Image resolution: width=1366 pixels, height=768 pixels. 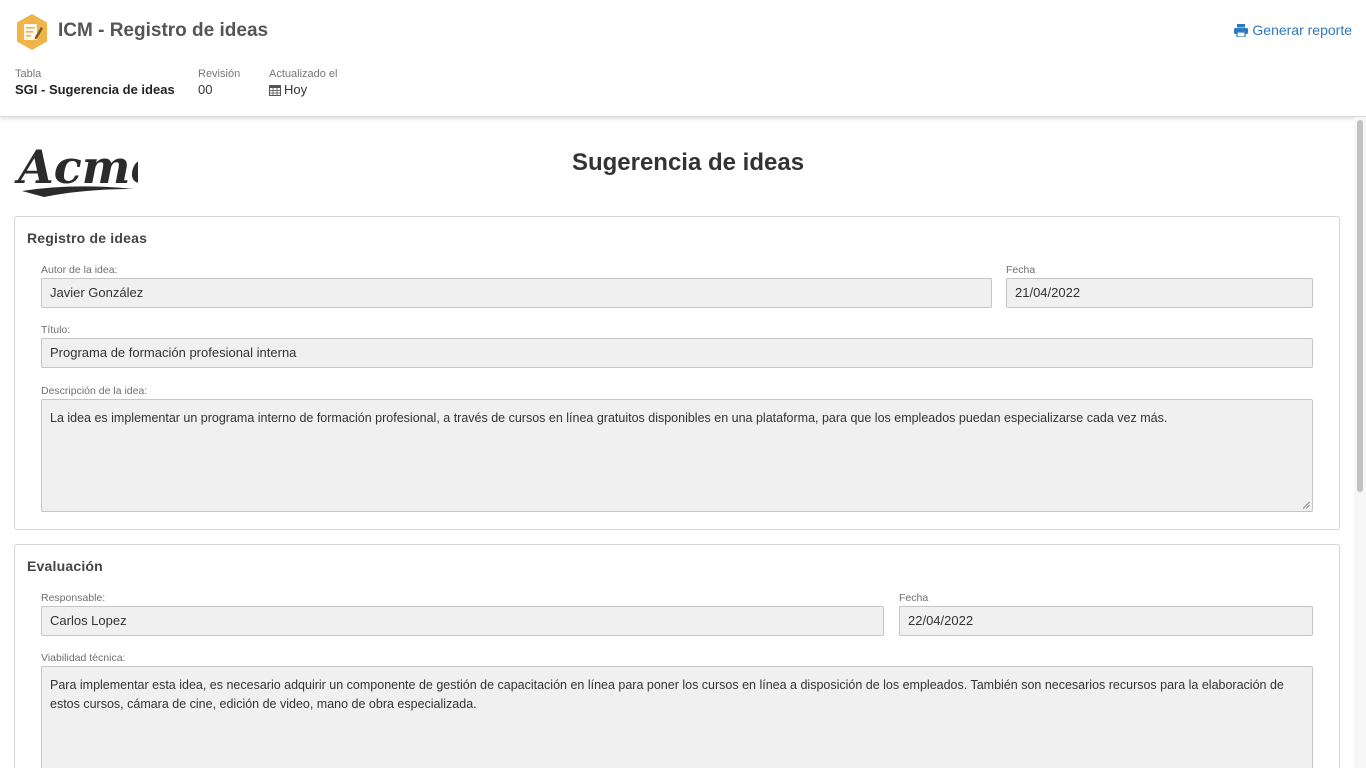 What do you see at coordinates (163, 30) in the screenshot?
I see `app-title: ICM - Registro de ideas` at bounding box center [163, 30].